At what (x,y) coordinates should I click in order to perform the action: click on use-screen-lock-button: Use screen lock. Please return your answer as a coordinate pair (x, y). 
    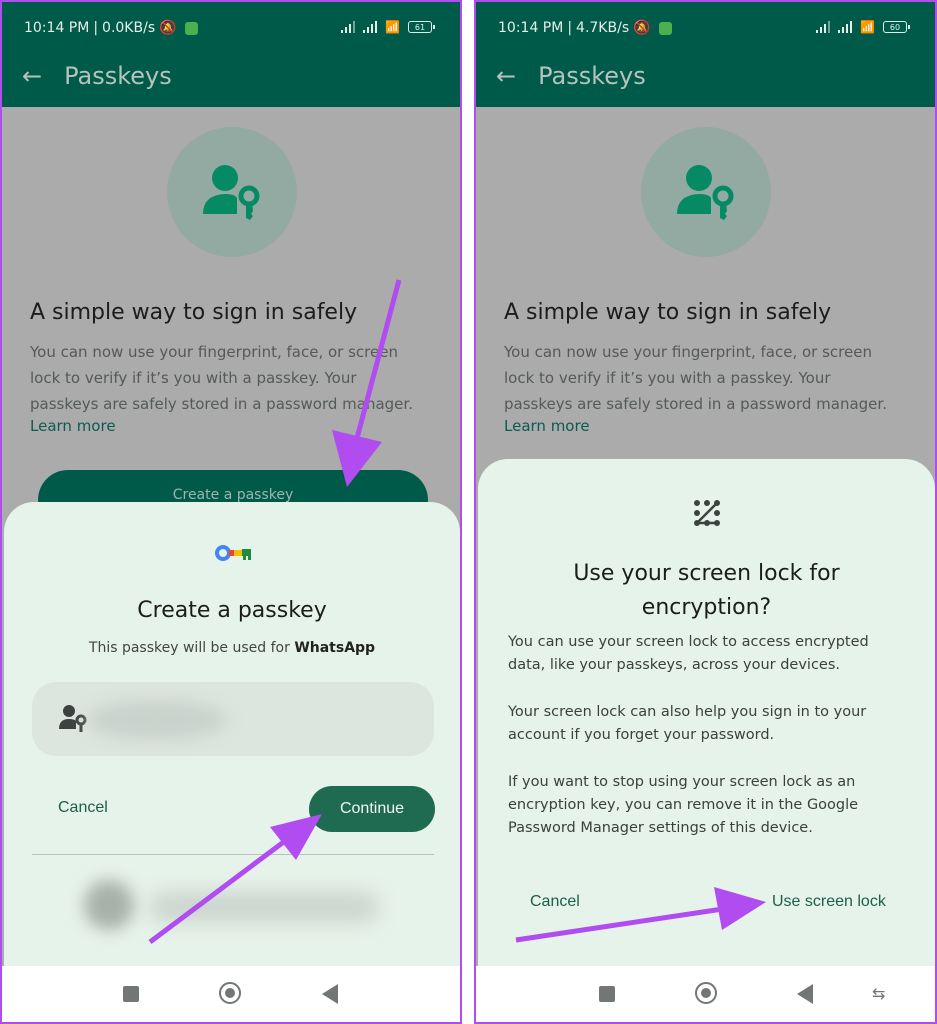
    Looking at the image, I should click on (829, 902).